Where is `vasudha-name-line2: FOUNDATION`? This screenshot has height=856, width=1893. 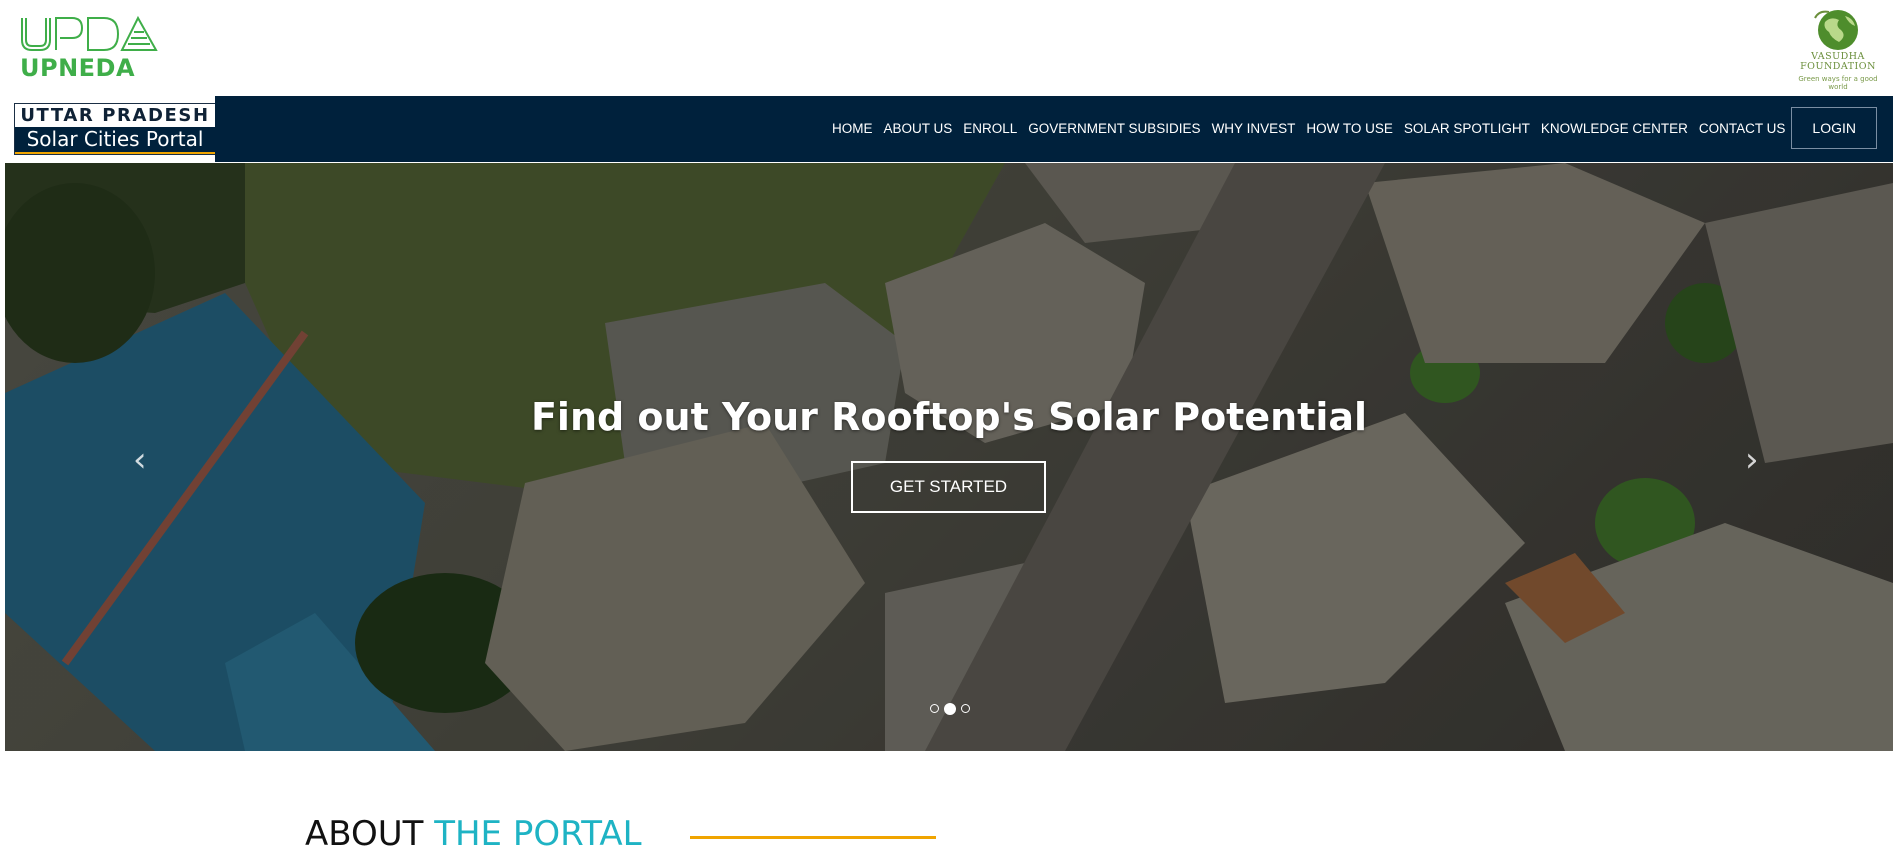 vasudha-name-line2: FOUNDATION is located at coordinates (1838, 66).